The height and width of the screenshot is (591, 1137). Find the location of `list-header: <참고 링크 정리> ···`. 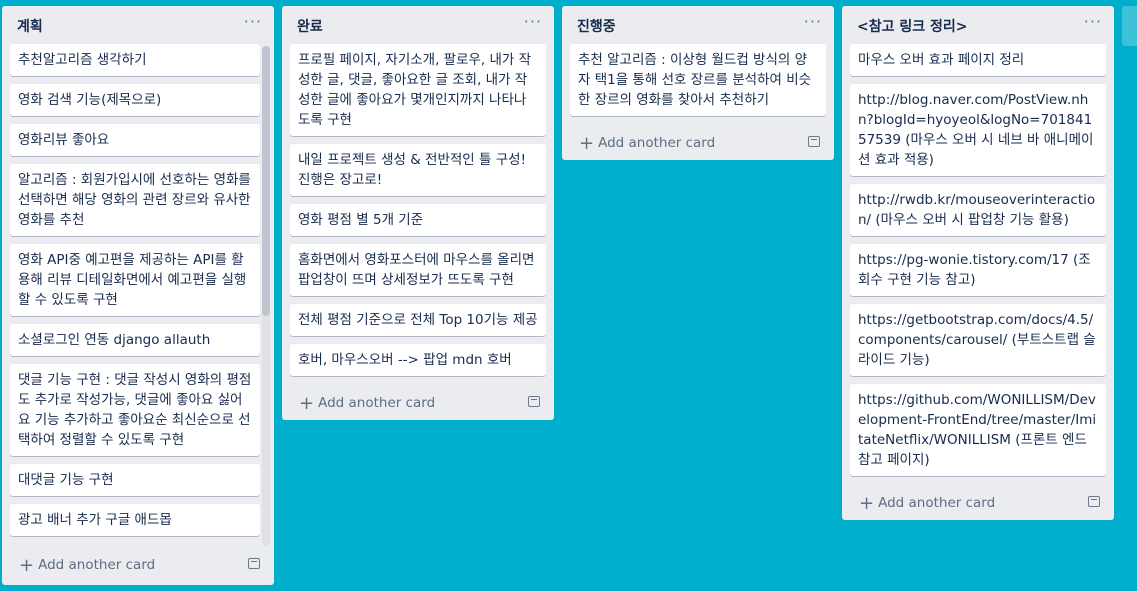

list-header: <참고 링크 정리> ··· is located at coordinates (978, 25).